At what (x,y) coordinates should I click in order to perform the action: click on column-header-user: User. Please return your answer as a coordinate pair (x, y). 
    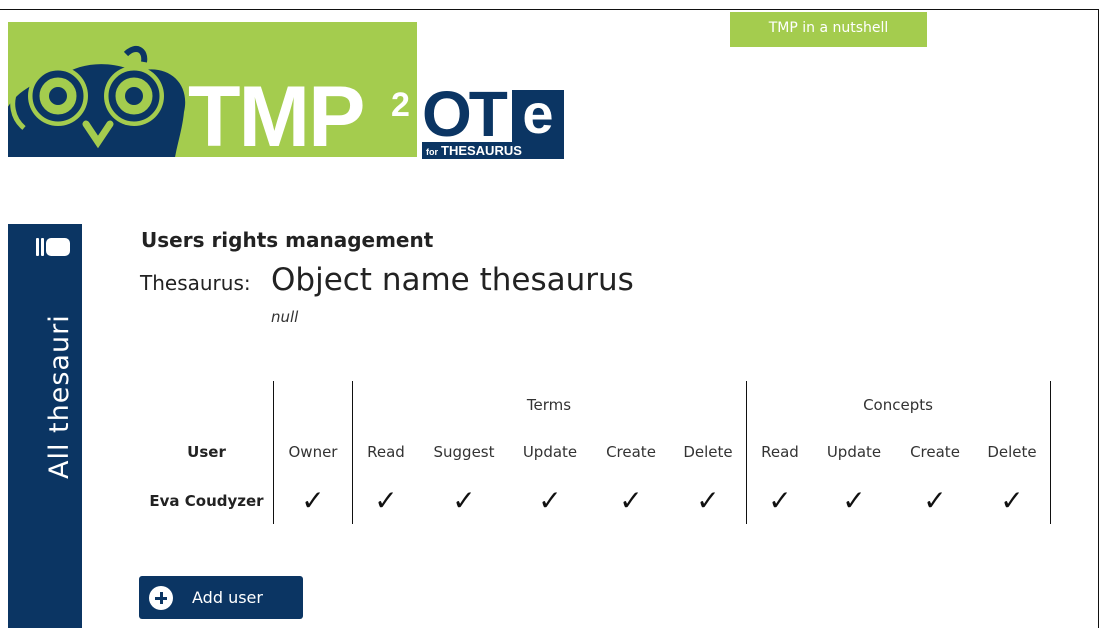
    Looking at the image, I should click on (206, 452).